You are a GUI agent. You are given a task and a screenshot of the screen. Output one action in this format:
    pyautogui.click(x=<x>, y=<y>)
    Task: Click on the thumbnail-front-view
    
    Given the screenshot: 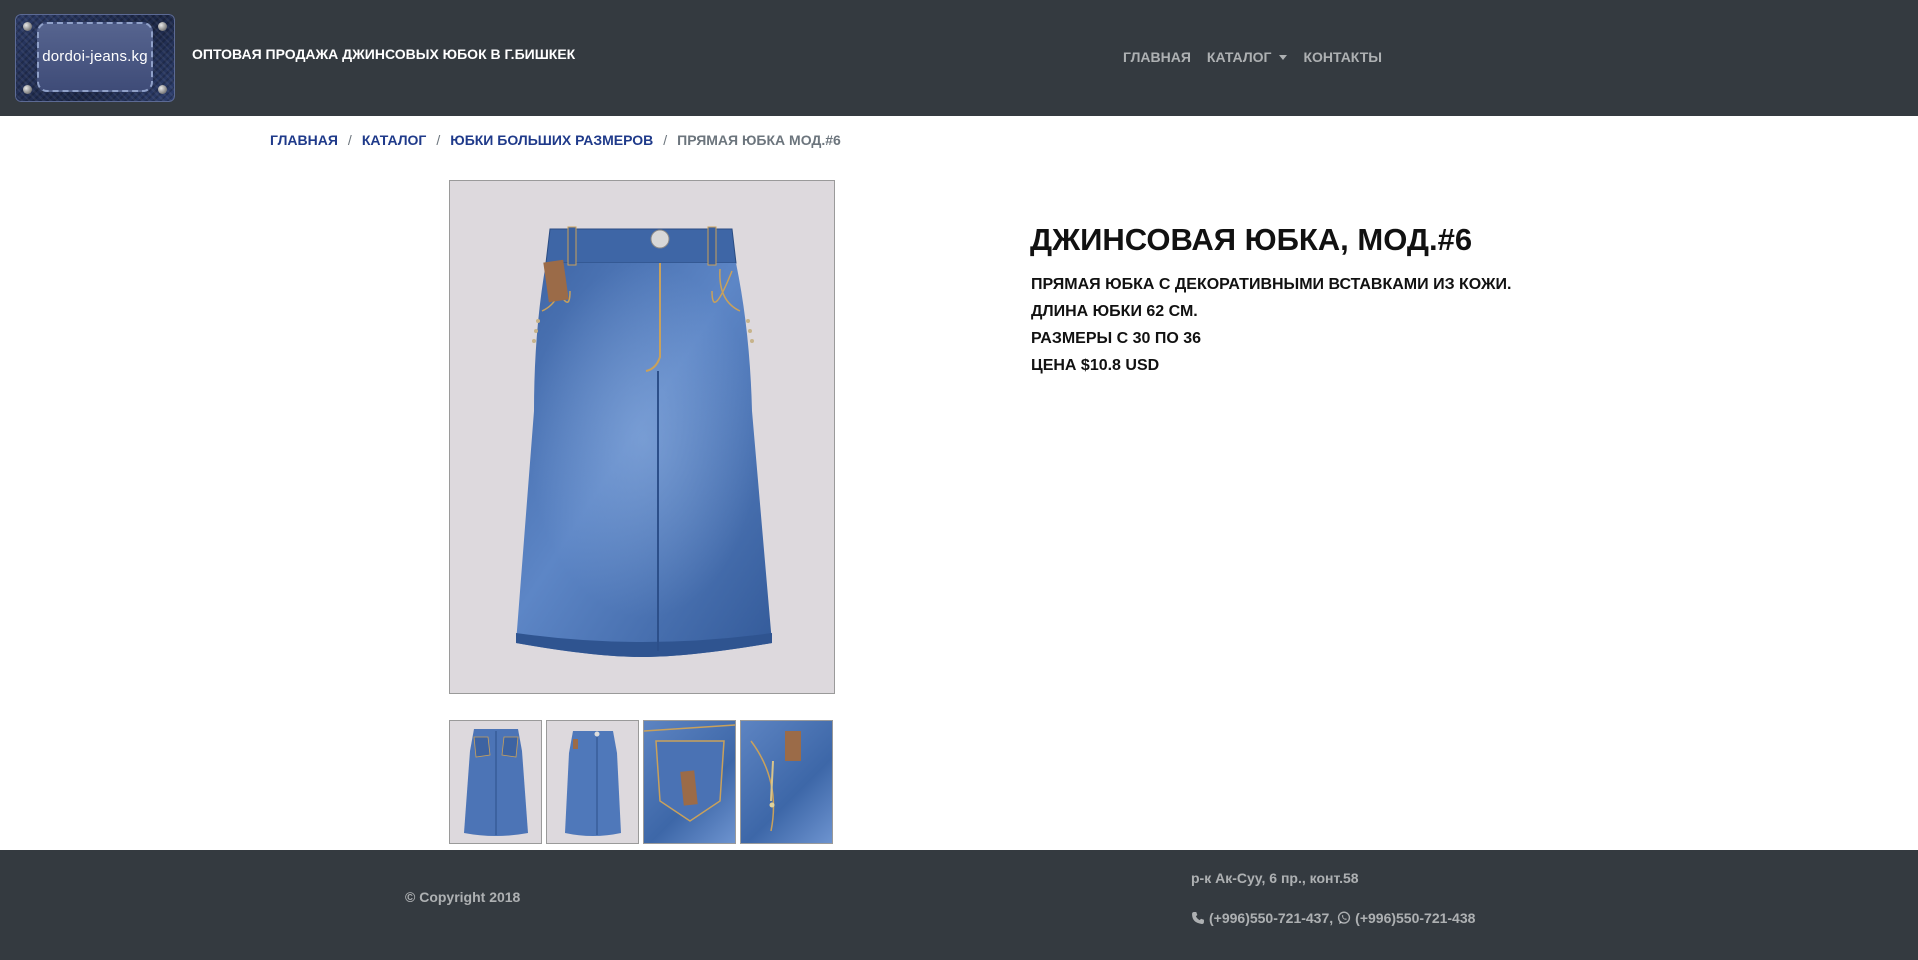 What is the action you would take?
    pyautogui.click(x=592, y=782)
    